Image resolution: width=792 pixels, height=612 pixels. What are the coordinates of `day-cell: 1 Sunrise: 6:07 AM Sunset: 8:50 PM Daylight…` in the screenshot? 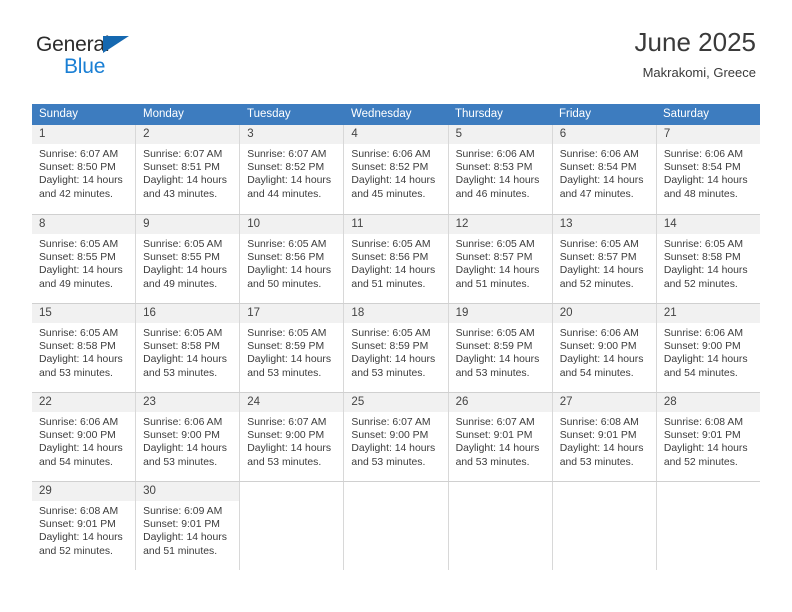 It's located at (84, 169).